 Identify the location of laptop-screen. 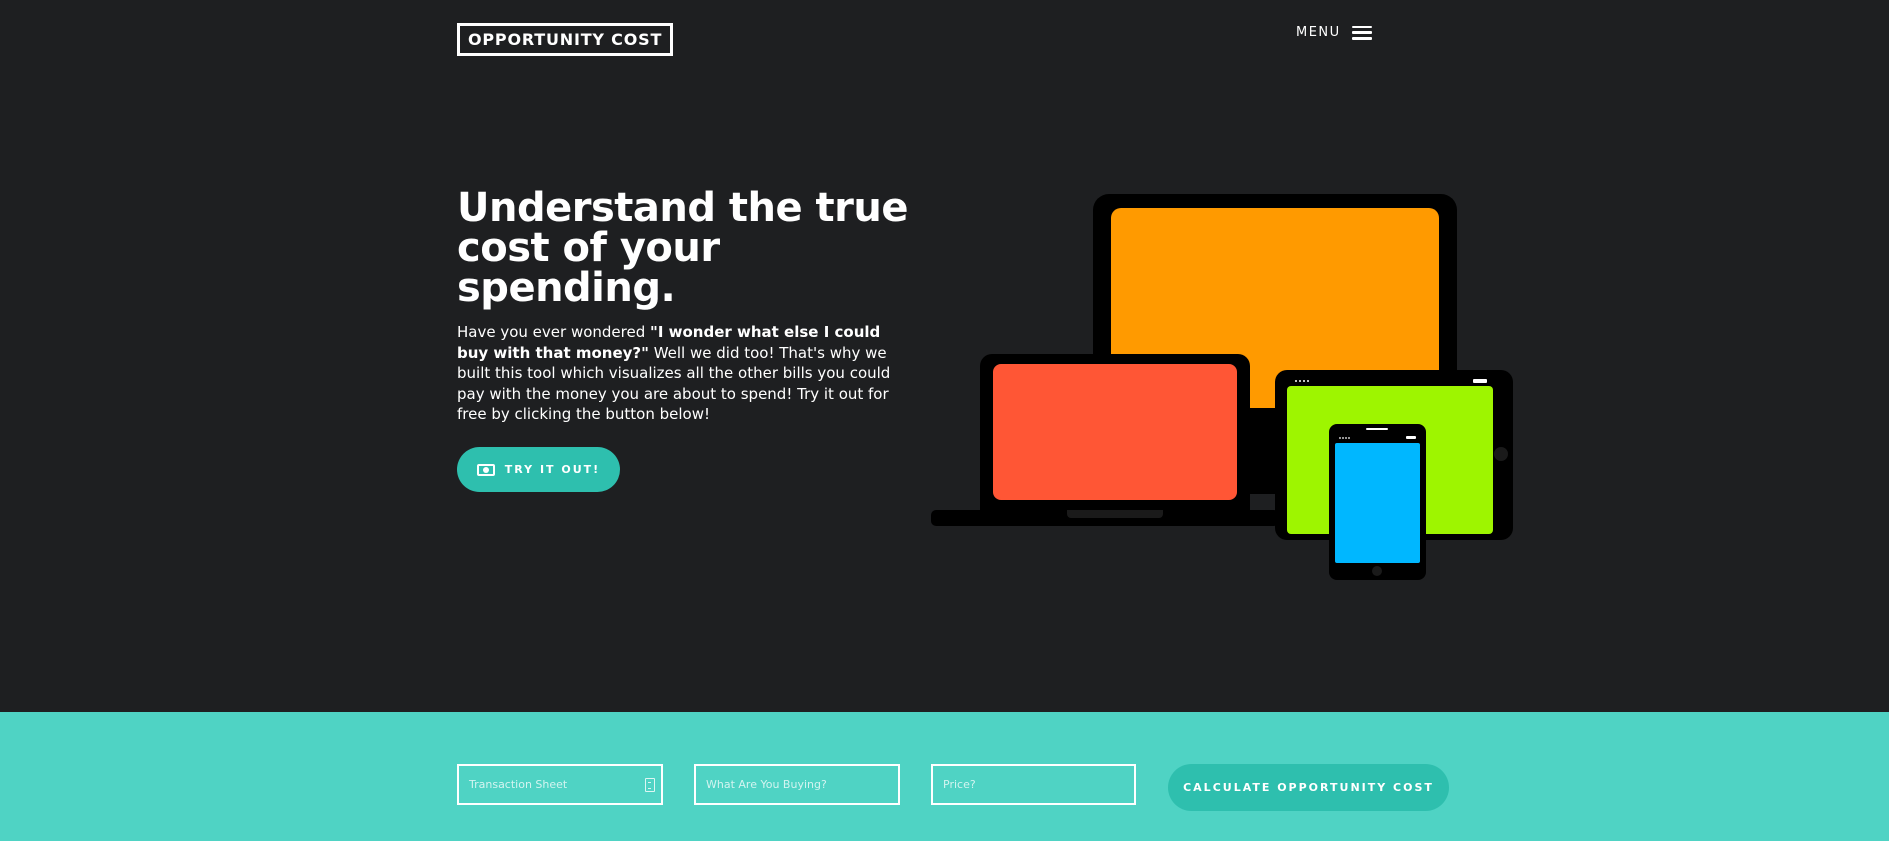
(1115, 432).